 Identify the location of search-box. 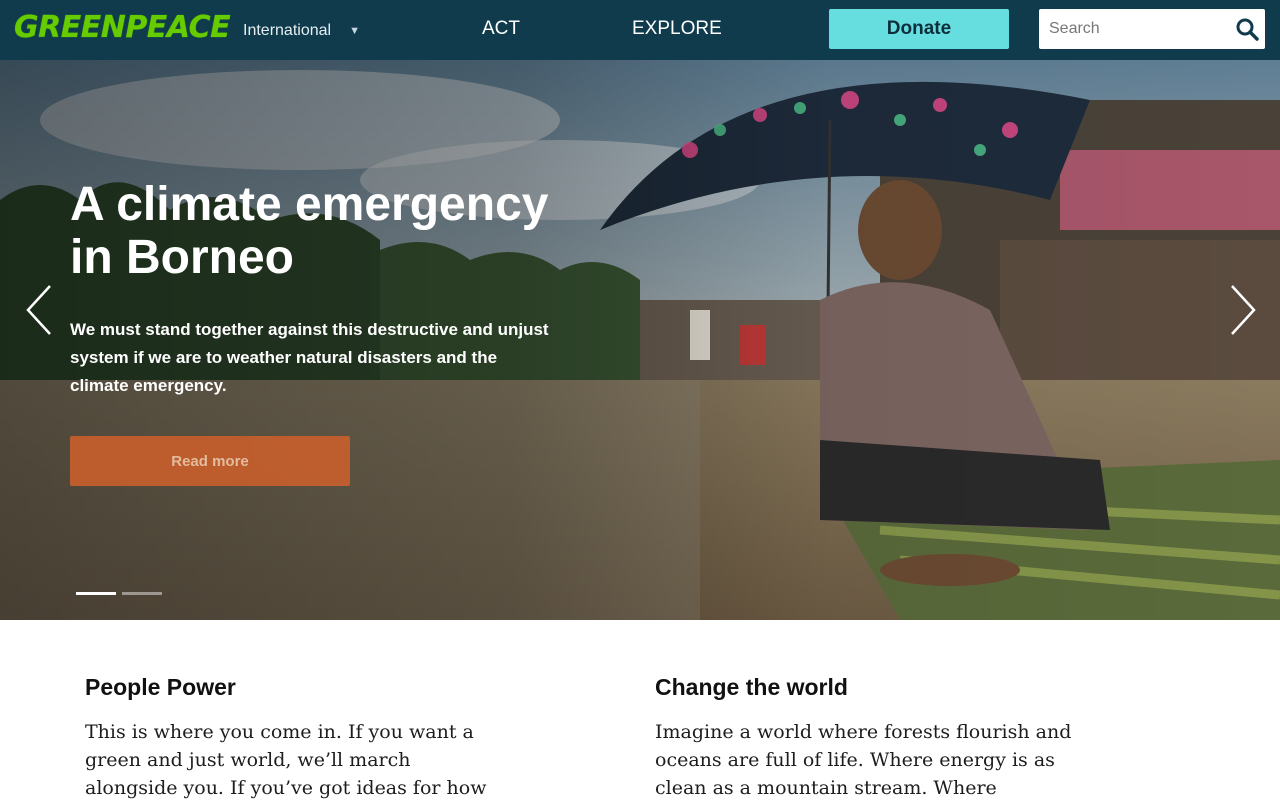
(1152, 29).